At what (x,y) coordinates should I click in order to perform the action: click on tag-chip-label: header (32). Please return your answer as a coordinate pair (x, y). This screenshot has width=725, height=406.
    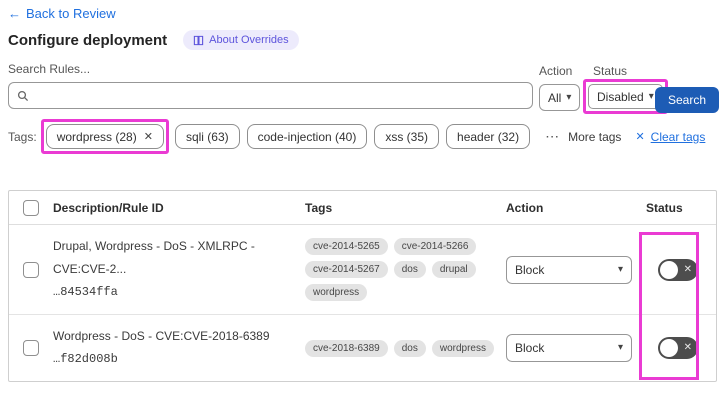
    Looking at the image, I should click on (488, 136).